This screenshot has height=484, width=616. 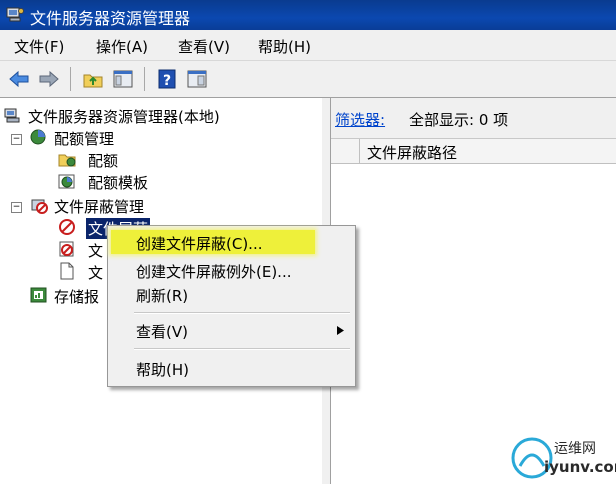 I want to click on menu-help: 帮助(H), so click(x=284, y=46).